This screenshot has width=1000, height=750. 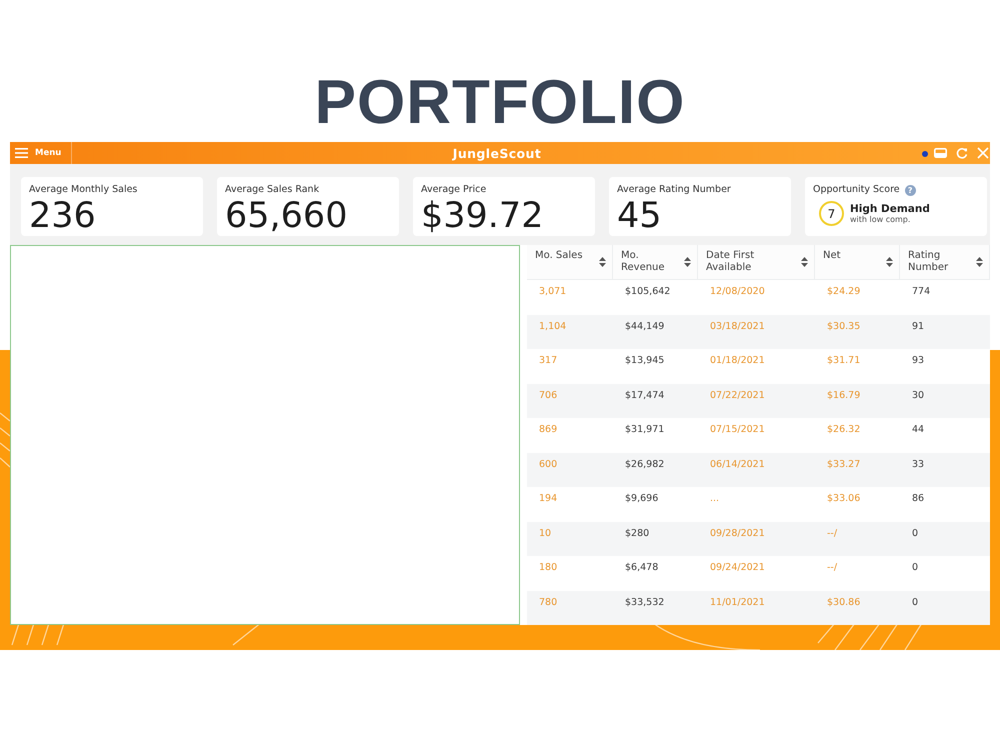 What do you see at coordinates (570, 401) in the screenshot?
I see `table-cell: 706` at bounding box center [570, 401].